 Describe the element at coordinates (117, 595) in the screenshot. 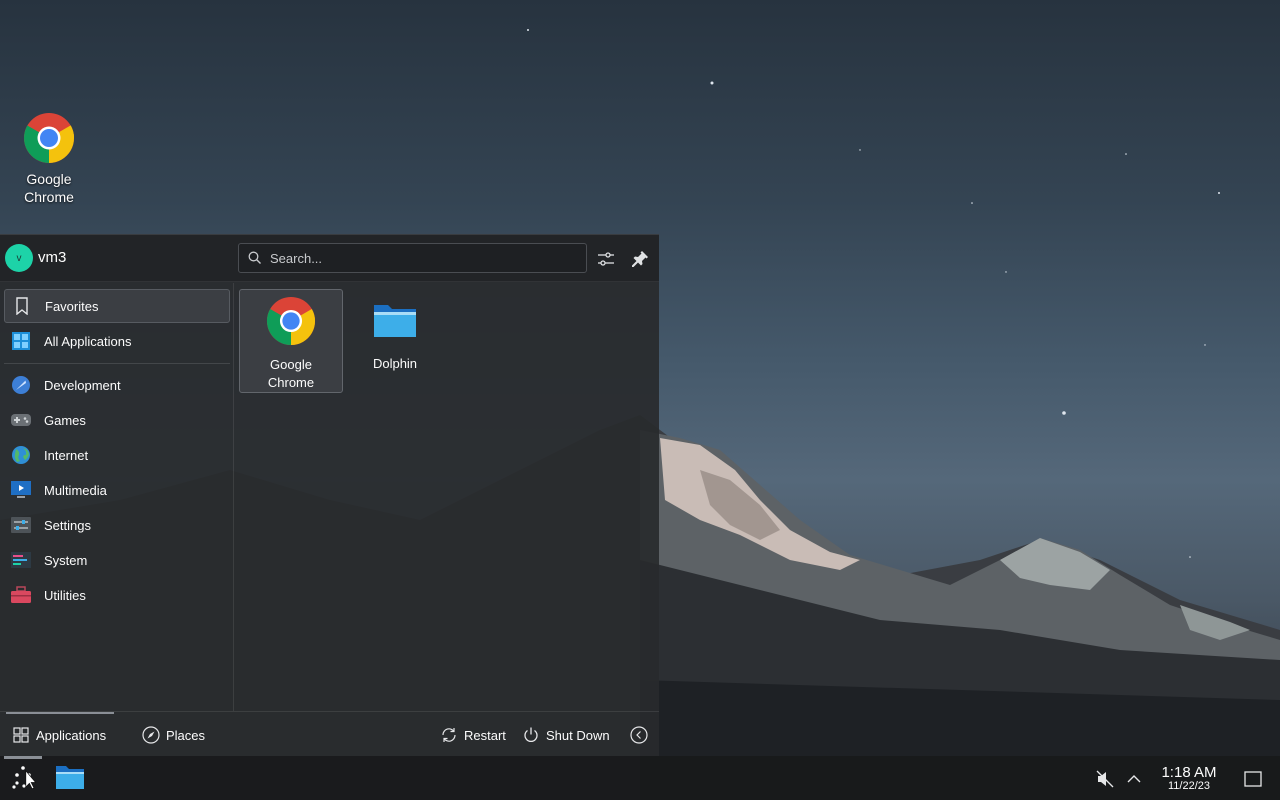

I see `sidebar-item-utilities: Utilities` at that location.